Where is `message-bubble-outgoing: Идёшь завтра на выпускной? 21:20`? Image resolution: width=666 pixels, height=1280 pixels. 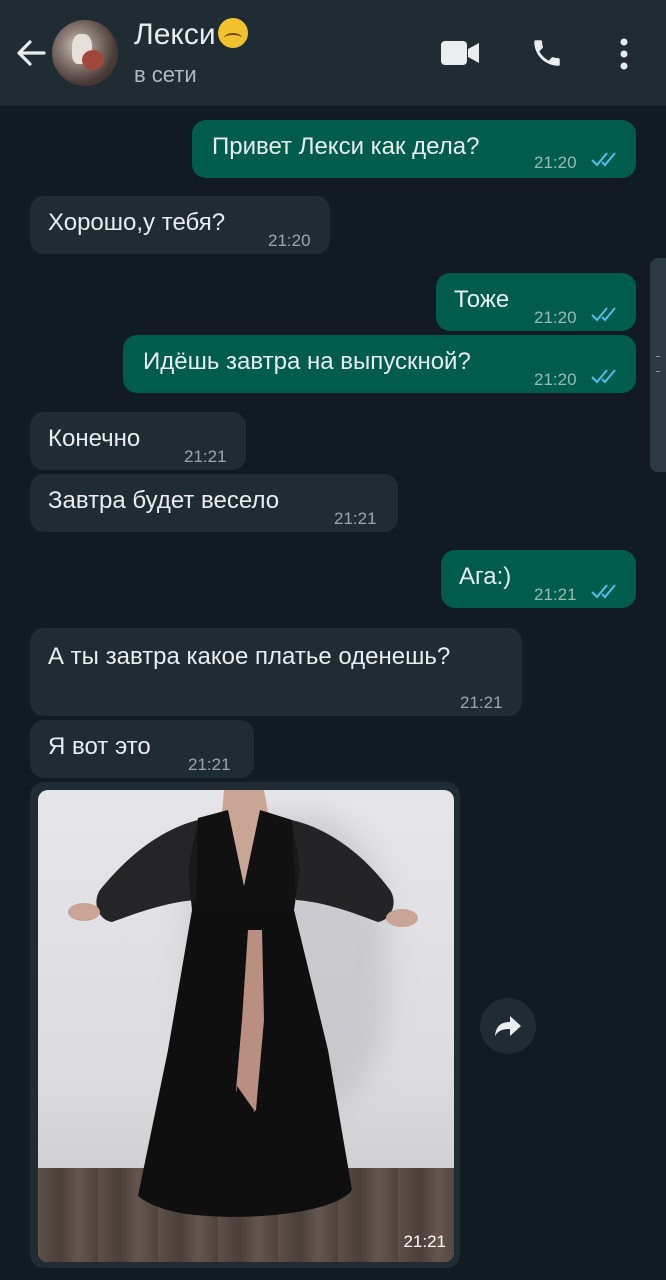
message-bubble-outgoing: Идёшь завтра на выпускной? 21:20 is located at coordinates (379, 364).